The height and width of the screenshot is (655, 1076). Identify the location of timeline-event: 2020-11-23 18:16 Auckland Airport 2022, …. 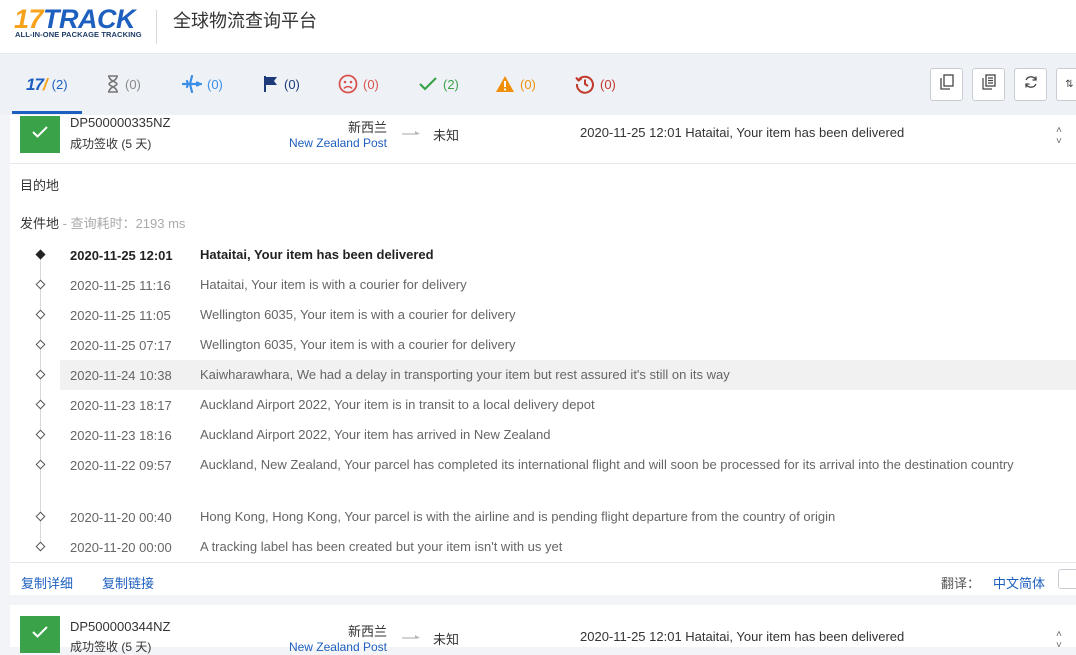
(543, 435).